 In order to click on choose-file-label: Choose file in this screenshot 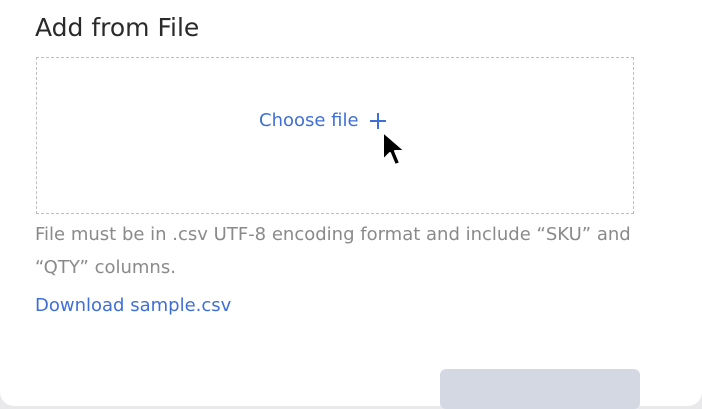, I will do `click(309, 120)`.